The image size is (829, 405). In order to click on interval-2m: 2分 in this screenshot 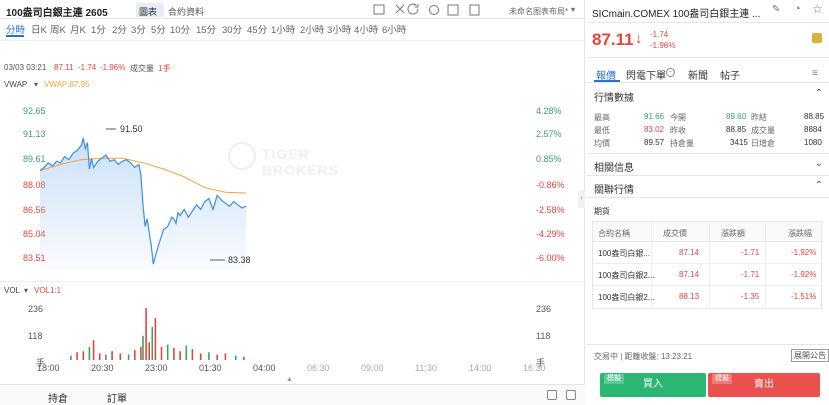, I will do `click(119, 29)`.